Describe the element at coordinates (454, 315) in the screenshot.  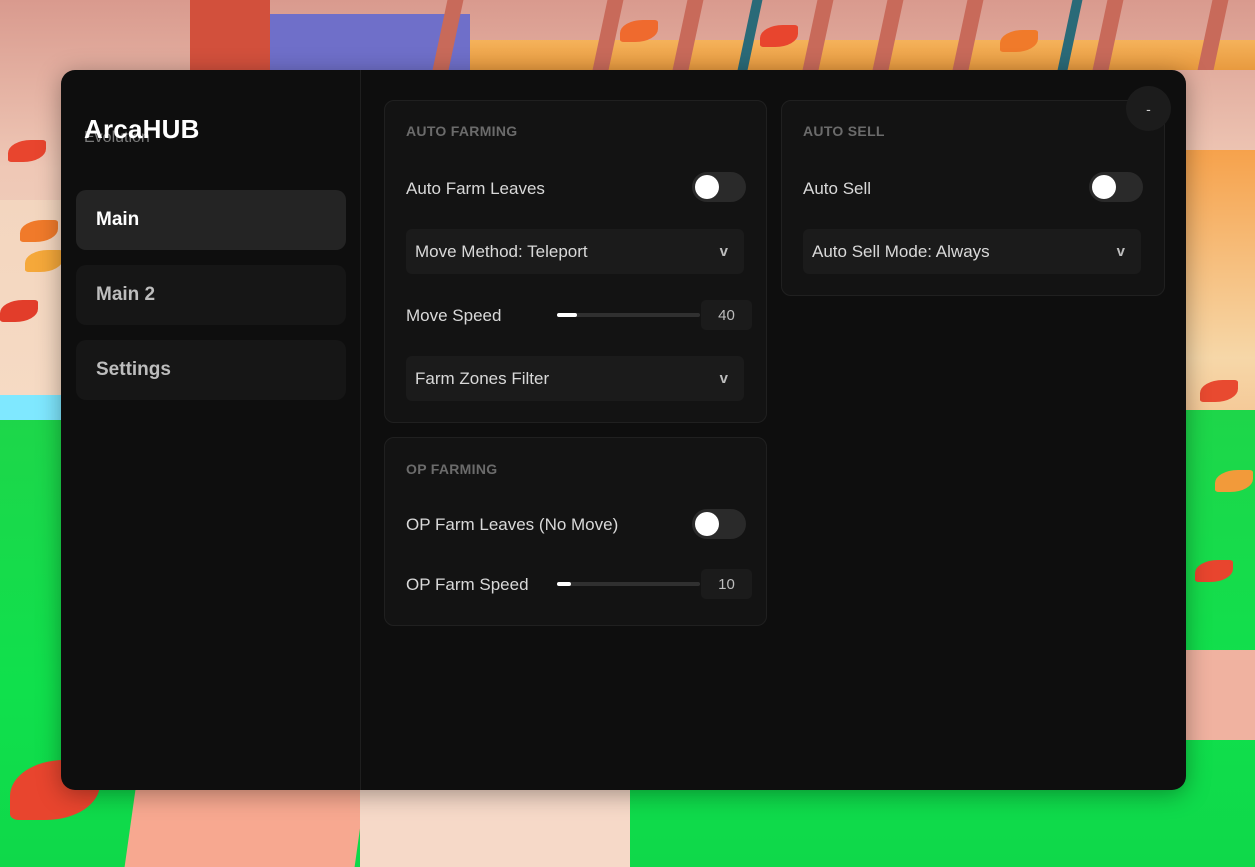
I see `move-speed-label: Move Speed` at that location.